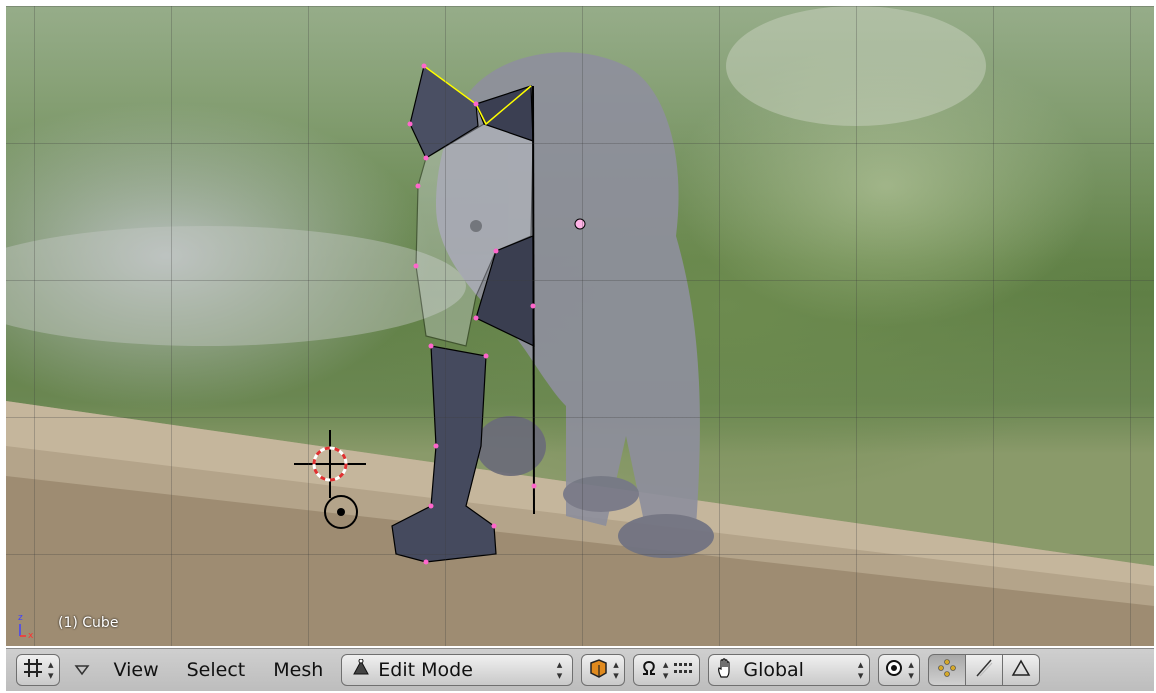  Describe the element at coordinates (683, 670) in the screenshot. I see `layers-dots-icon` at that location.